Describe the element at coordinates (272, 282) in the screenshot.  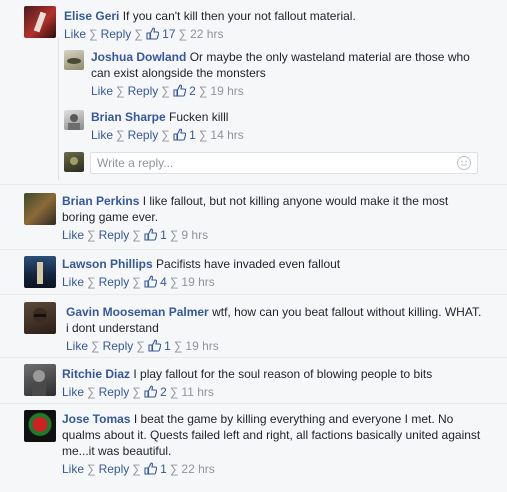
I see `comment-actions: Like ∑ Reply ∑ 4 ∑ 19 hrs` at that location.